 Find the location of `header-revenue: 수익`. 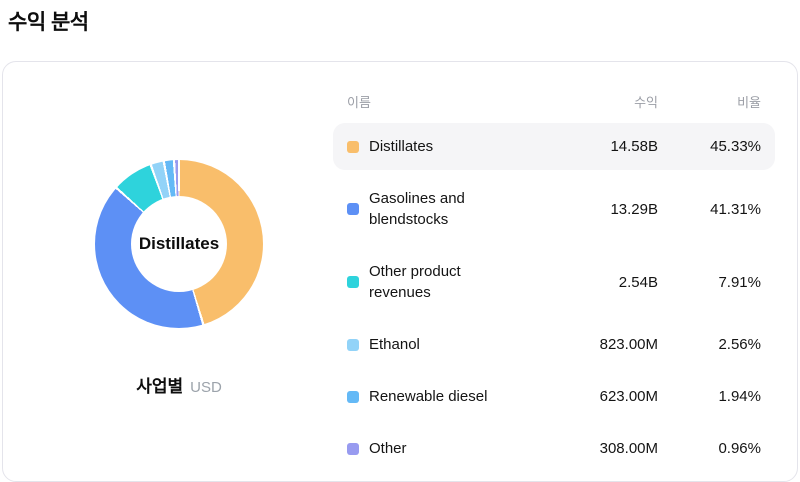

header-revenue: 수익 is located at coordinates (646, 102).